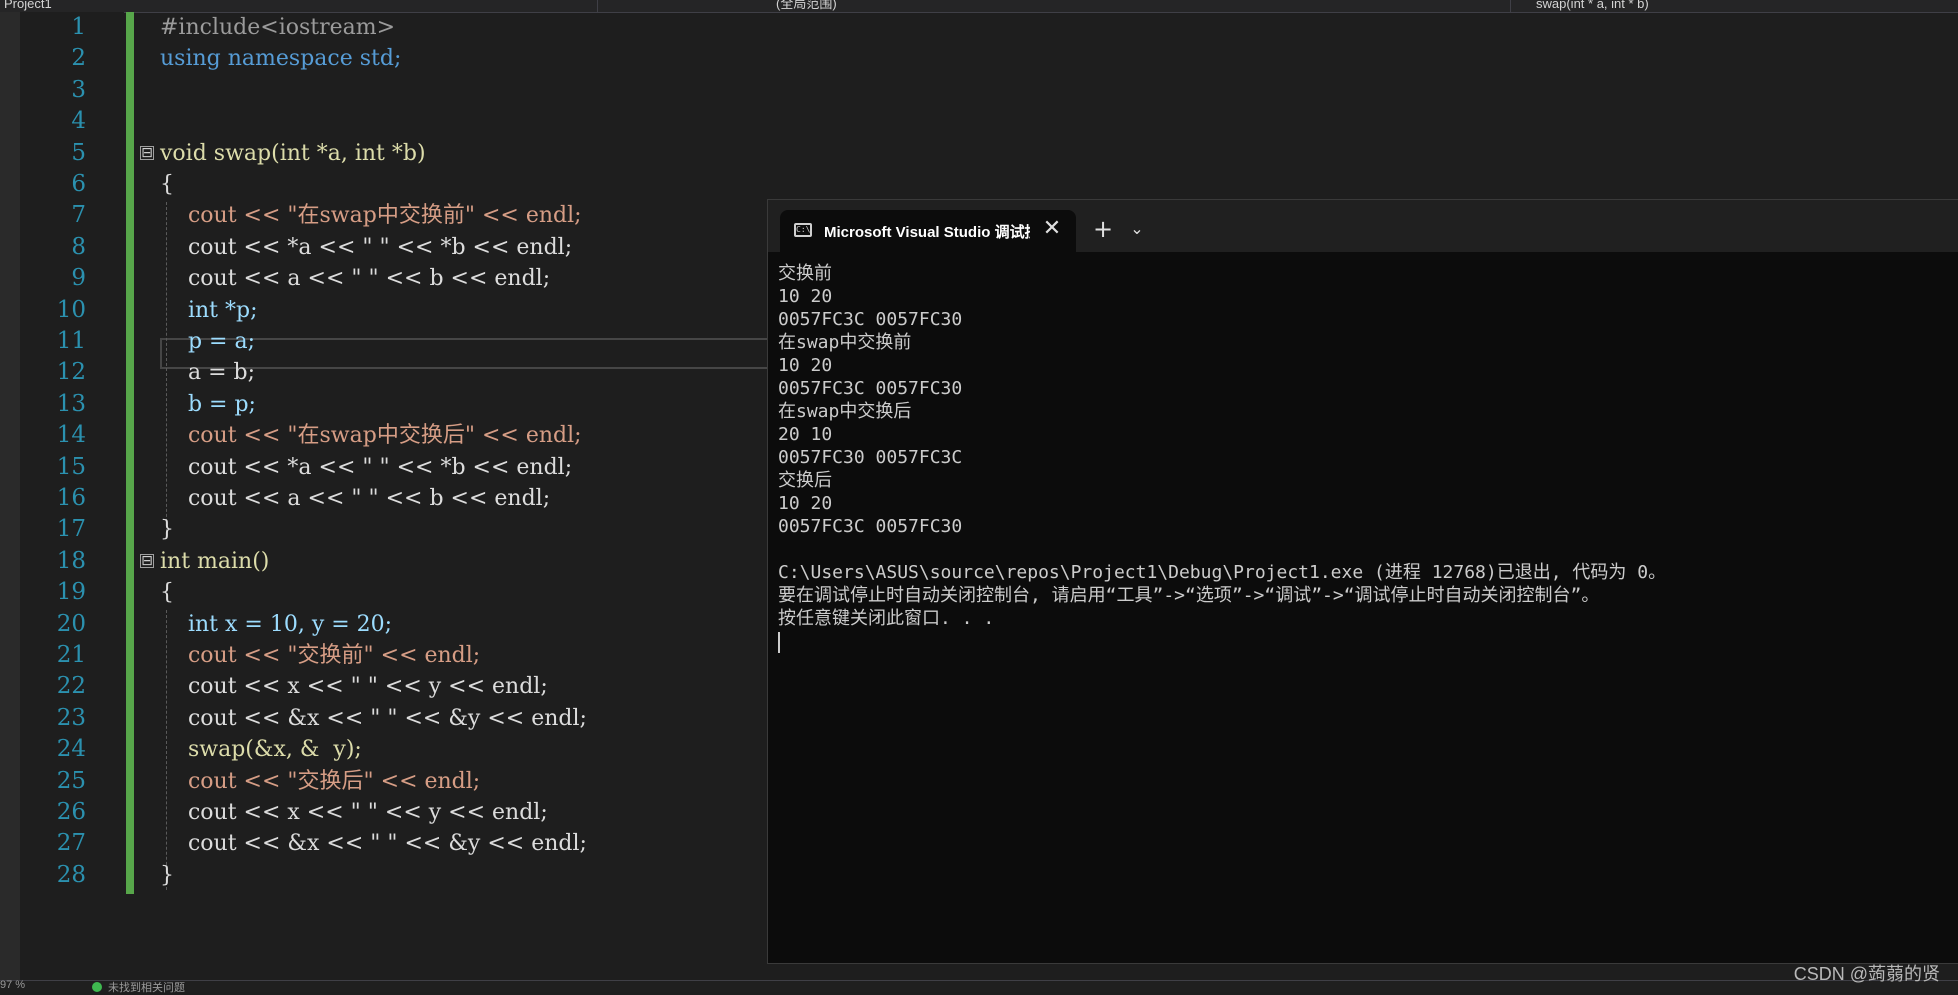 This screenshot has width=1958, height=995. What do you see at coordinates (78, 215) in the screenshot?
I see `line-number: 7` at bounding box center [78, 215].